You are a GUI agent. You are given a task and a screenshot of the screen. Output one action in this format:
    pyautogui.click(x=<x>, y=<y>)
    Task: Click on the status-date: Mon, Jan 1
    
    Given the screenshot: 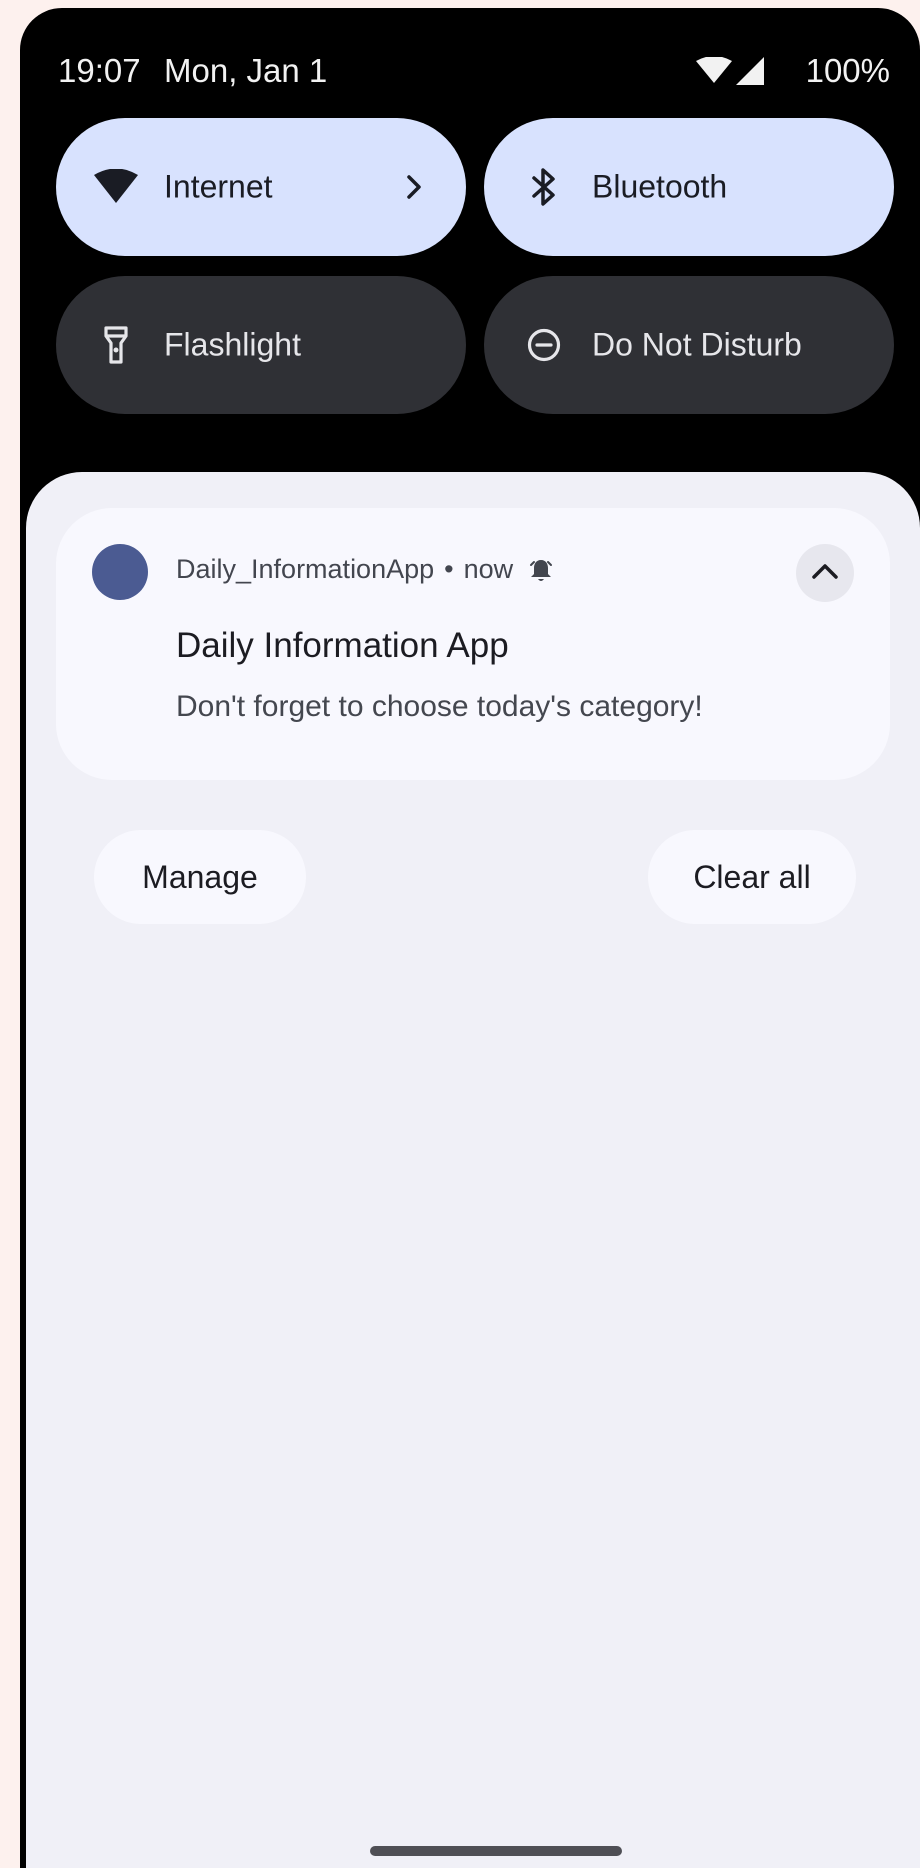 What is the action you would take?
    pyautogui.click(x=246, y=70)
    